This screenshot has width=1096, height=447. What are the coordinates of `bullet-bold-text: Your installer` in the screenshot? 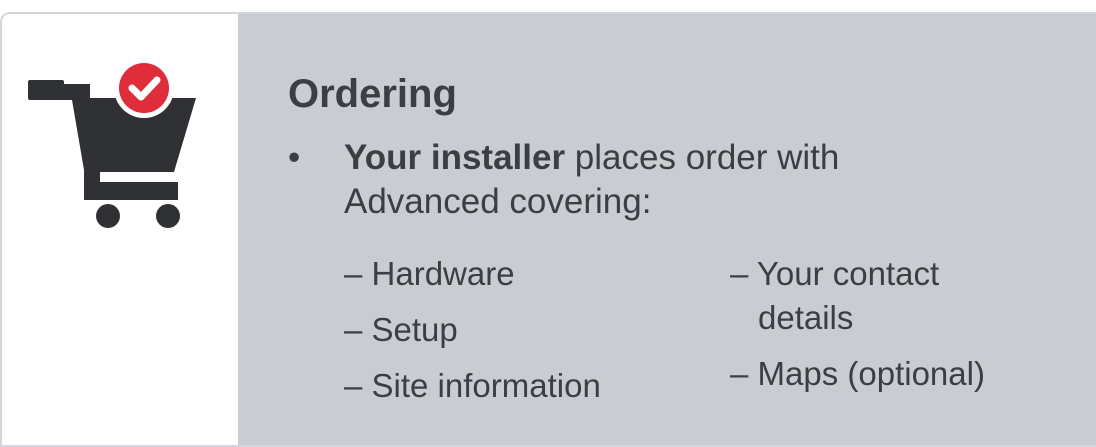 It's located at (455, 157).